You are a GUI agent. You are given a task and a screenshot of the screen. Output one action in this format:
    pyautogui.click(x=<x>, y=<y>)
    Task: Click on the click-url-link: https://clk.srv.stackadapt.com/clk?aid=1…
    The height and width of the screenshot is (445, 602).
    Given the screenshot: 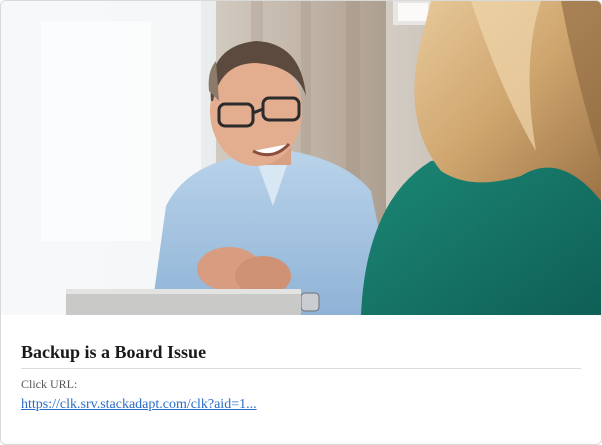 What is the action you would take?
    pyautogui.click(x=139, y=404)
    